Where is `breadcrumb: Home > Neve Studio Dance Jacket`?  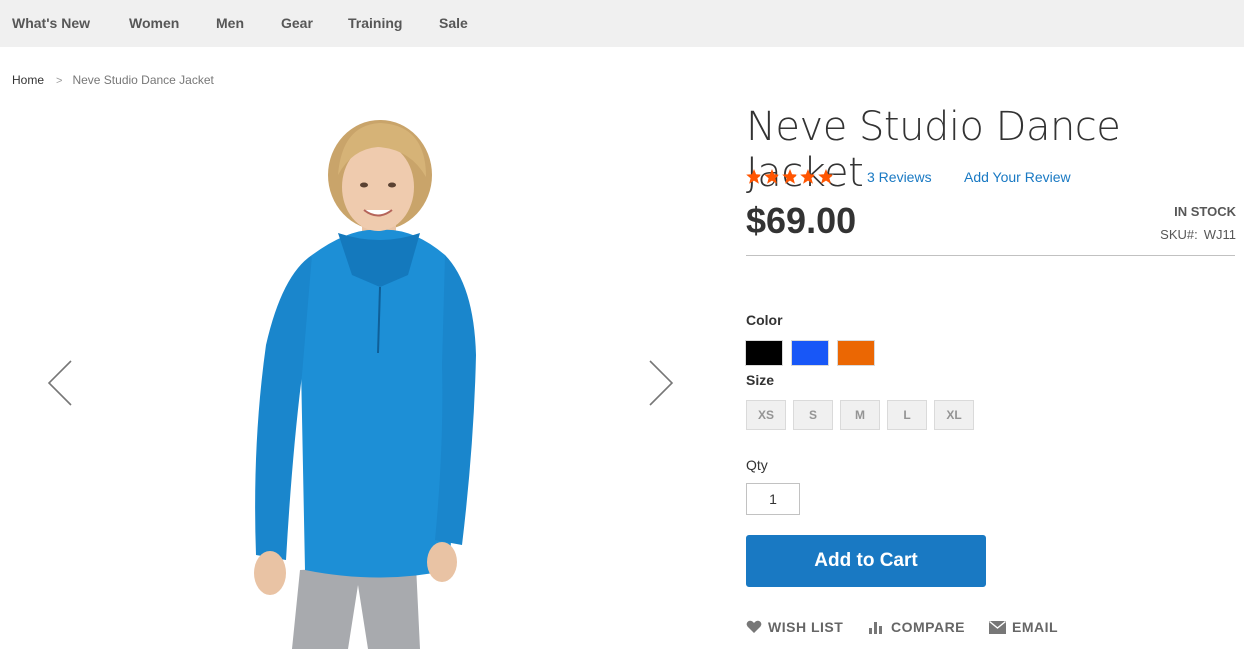
breadcrumb: Home > Neve Studio Dance Jacket is located at coordinates (113, 80).